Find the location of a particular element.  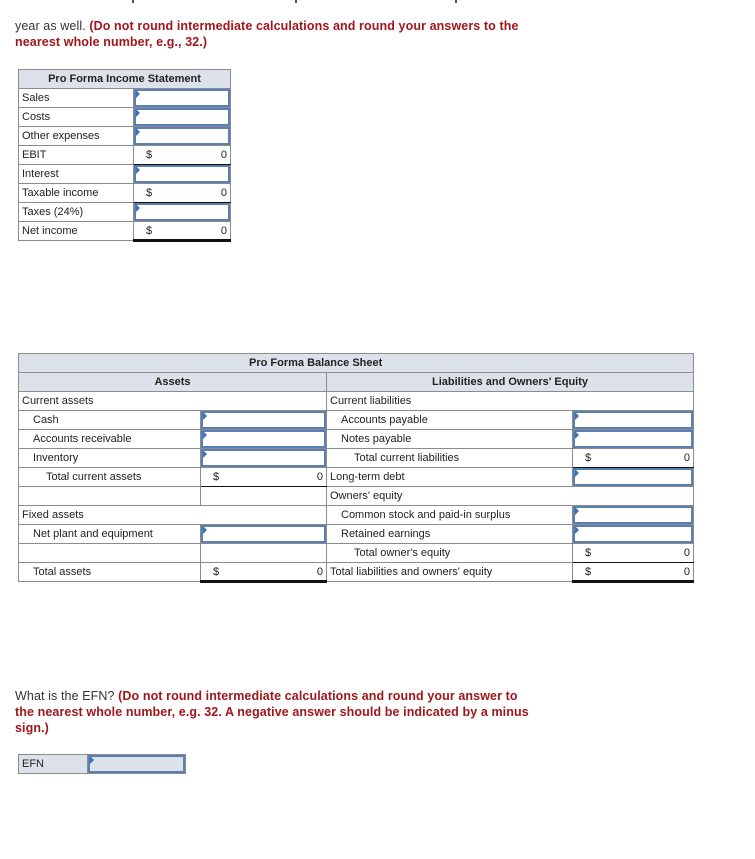

taxable-income-value: $0 is located at coordinates (182, 193).